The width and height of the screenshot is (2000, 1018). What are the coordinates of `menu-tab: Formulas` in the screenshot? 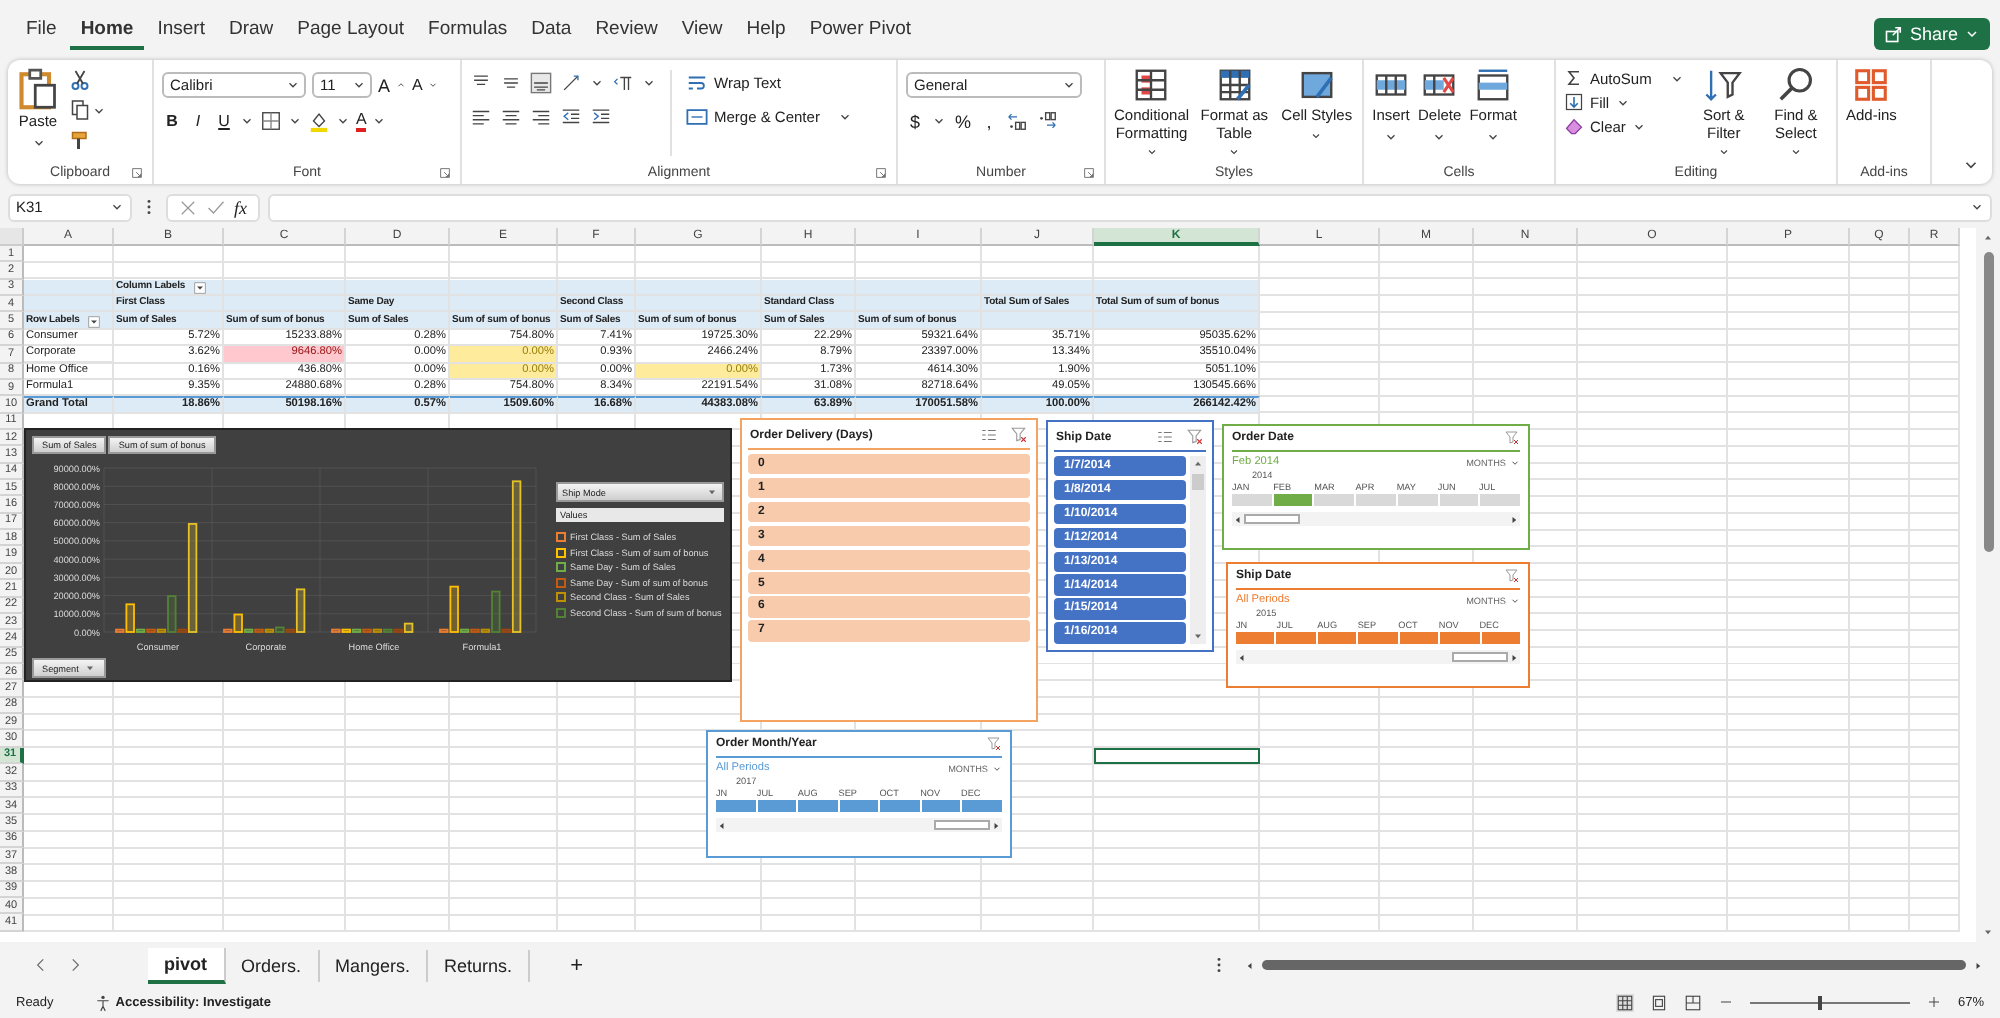 It's located at (468, 32).